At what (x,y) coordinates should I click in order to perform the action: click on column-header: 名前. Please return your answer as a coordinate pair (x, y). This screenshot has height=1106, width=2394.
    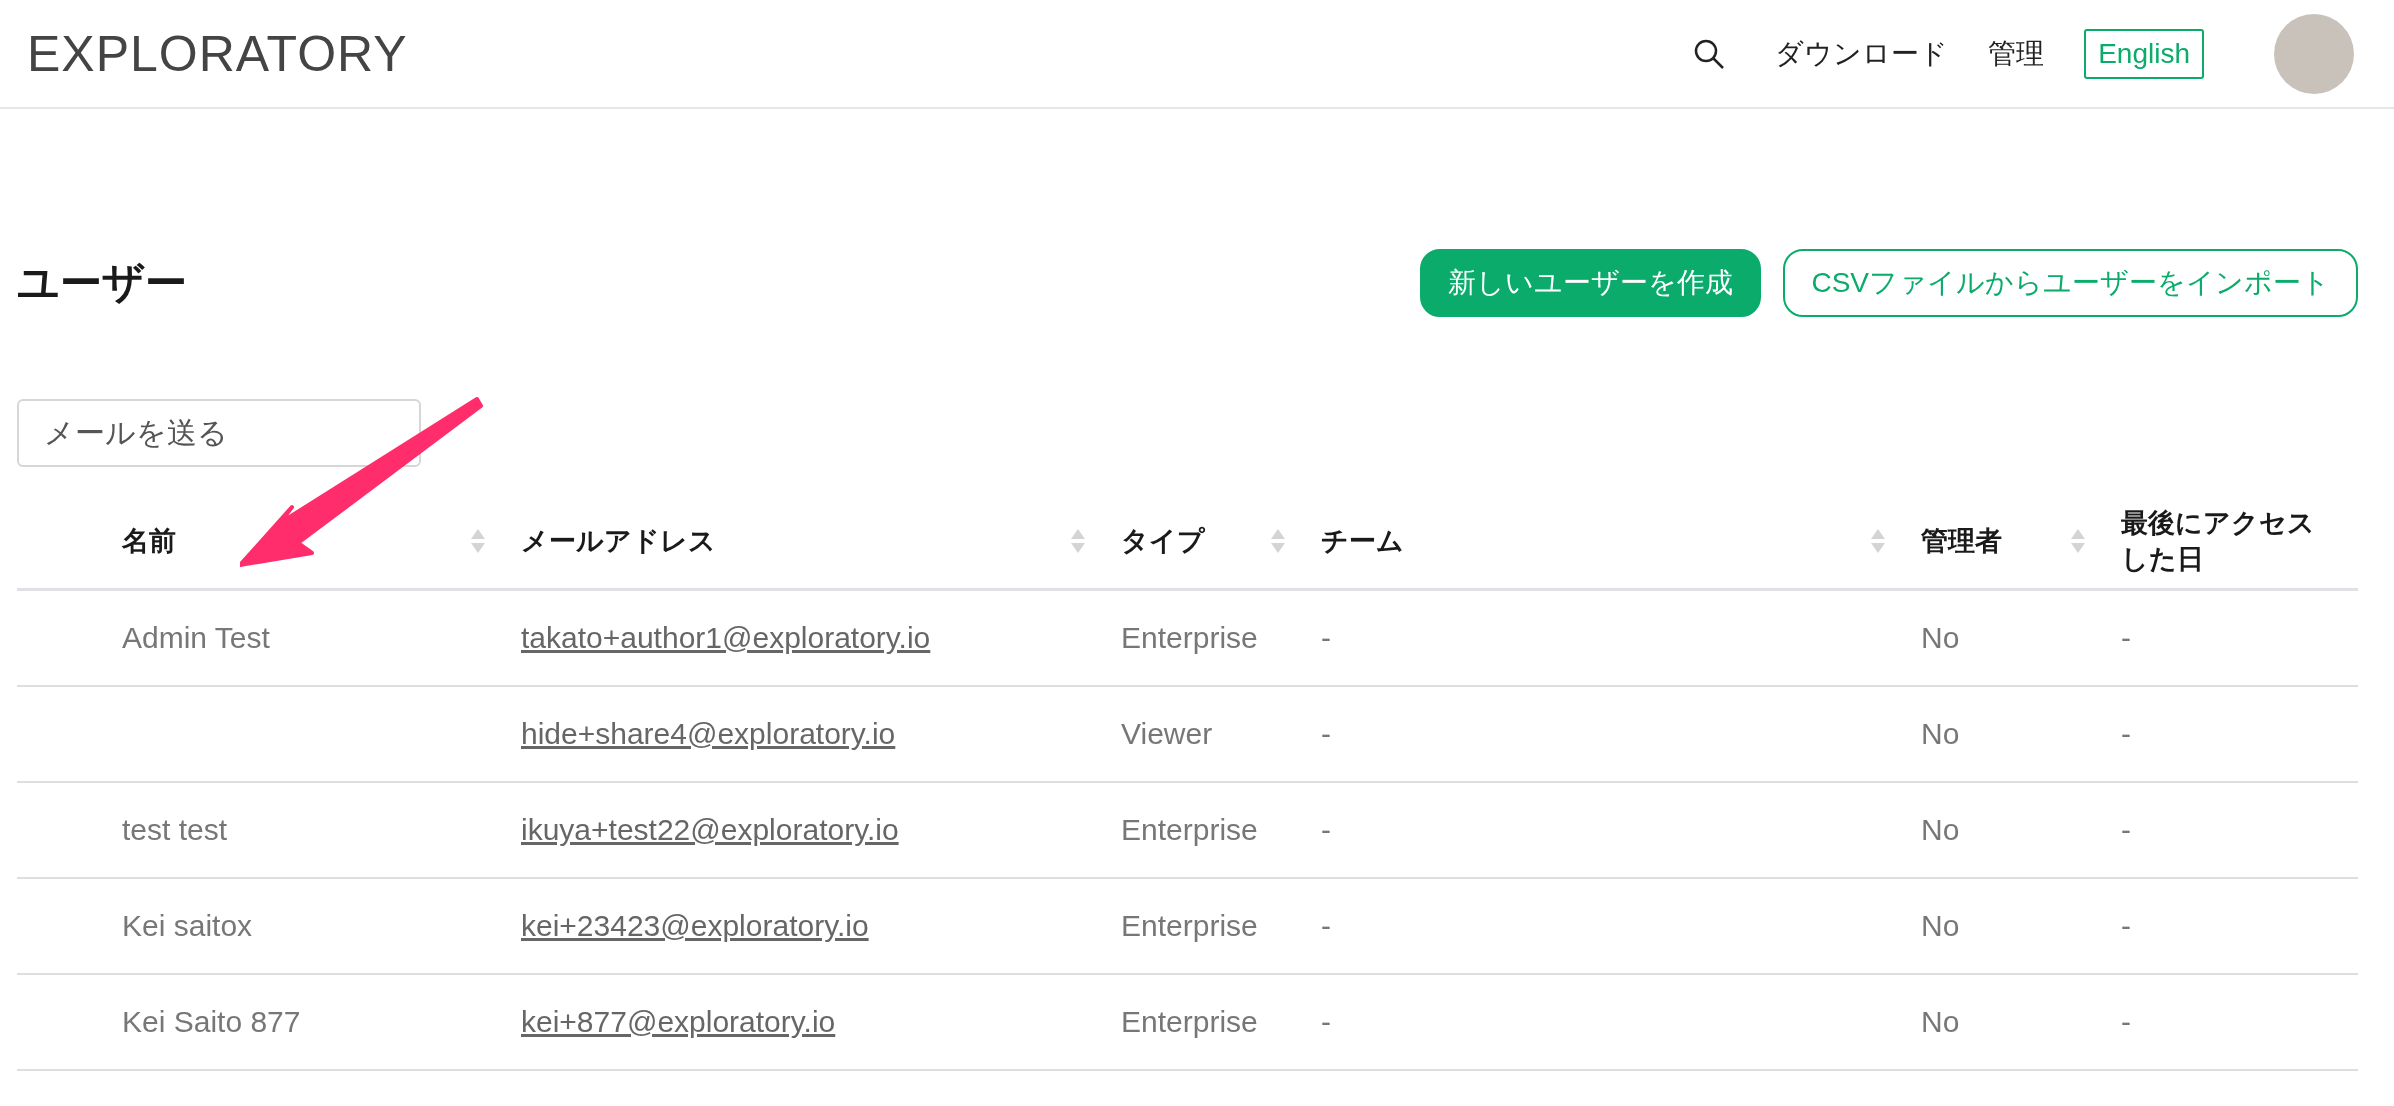
    Looking at the image, I should click on (296, 540).